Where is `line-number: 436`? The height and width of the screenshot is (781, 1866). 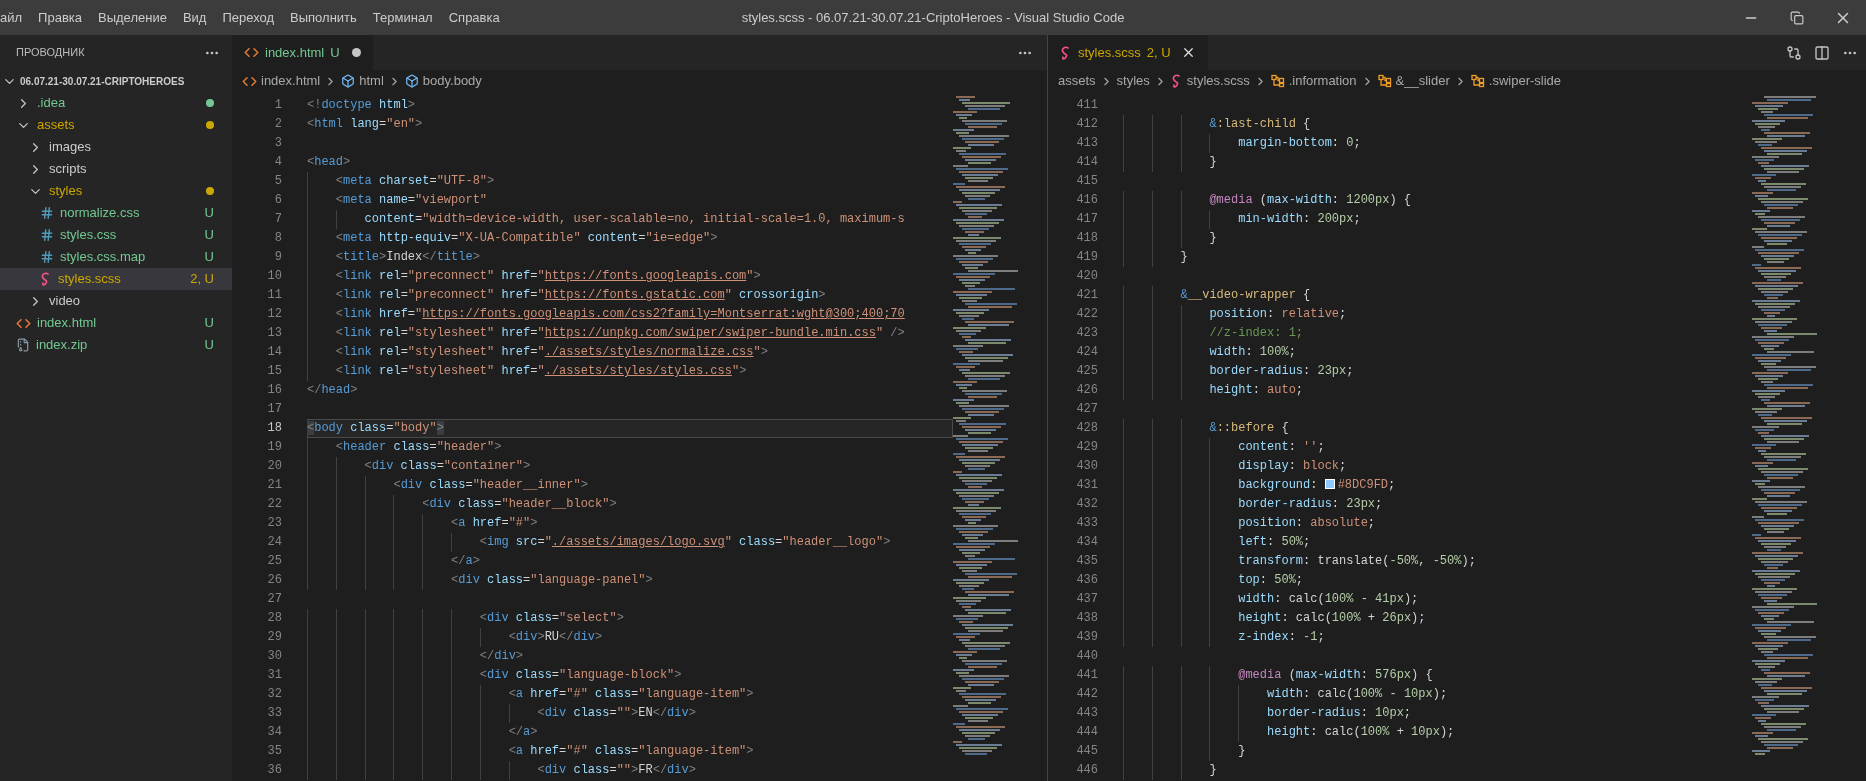
line-number: 436 is located at coordinates (1086, 580).